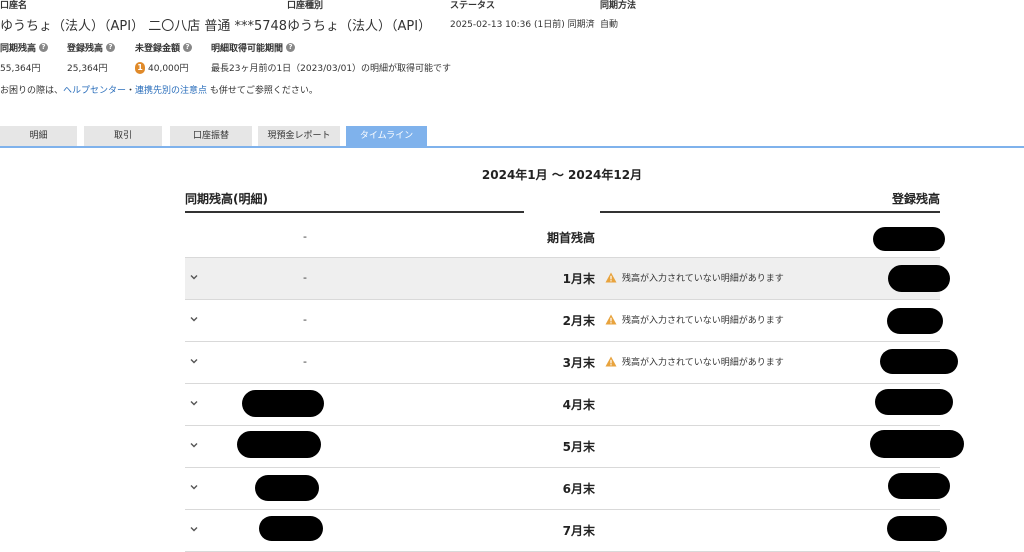 The image size is (1024, 552). Describe the element at coordinates (38, 136) in the screenshot. I see `tab-details: 明細` at that location.